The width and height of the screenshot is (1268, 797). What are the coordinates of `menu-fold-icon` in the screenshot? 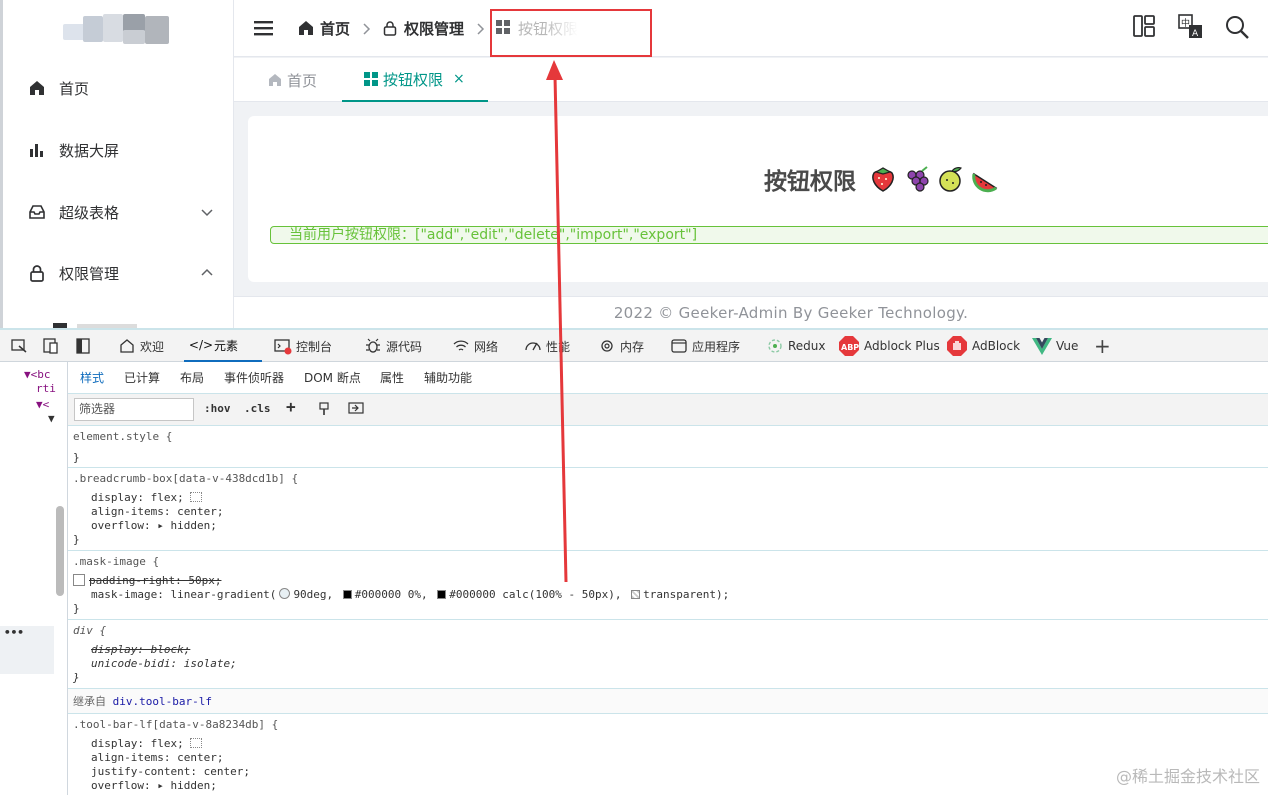 It's located at (264, 28).